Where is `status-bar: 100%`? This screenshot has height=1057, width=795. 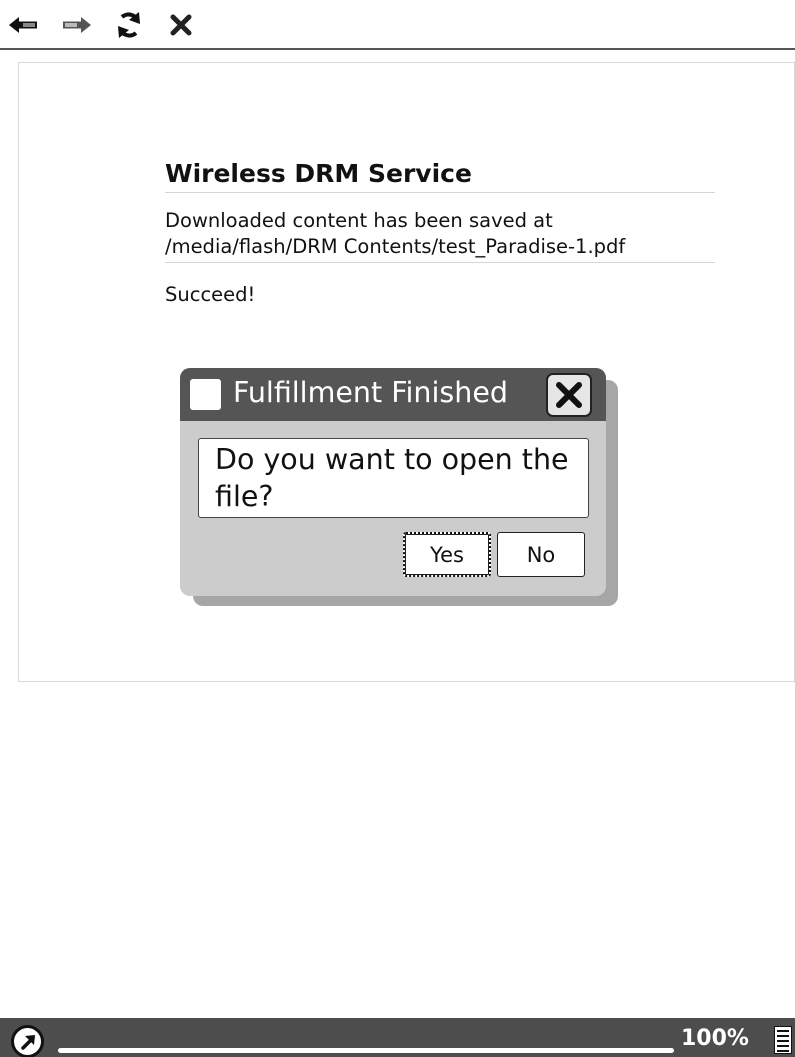
status-bar: 100% is located at coordinates (397, 1037).